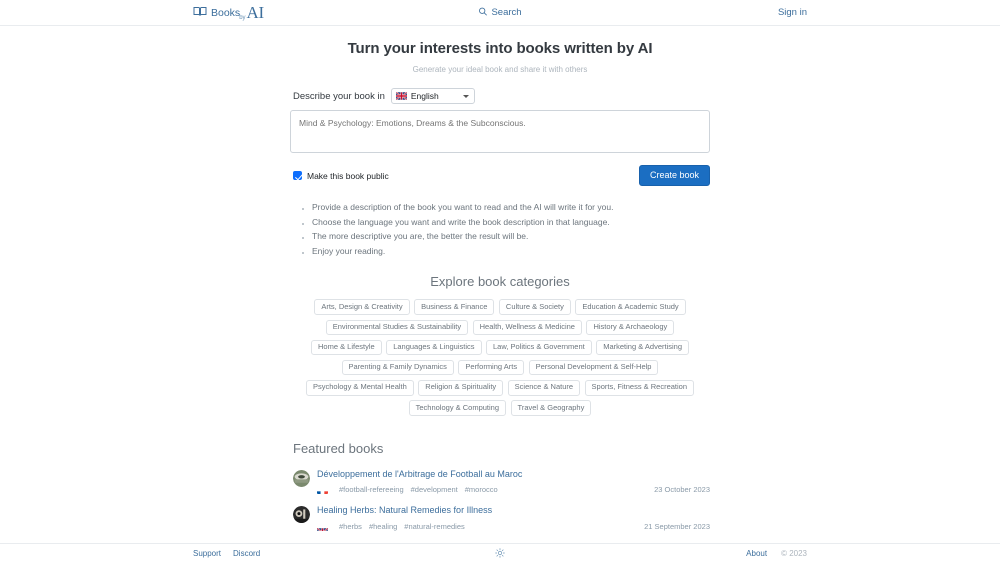  Describe the element at coordinates (207, 553) in the screenshot. I see `support-link: Support` at that location.